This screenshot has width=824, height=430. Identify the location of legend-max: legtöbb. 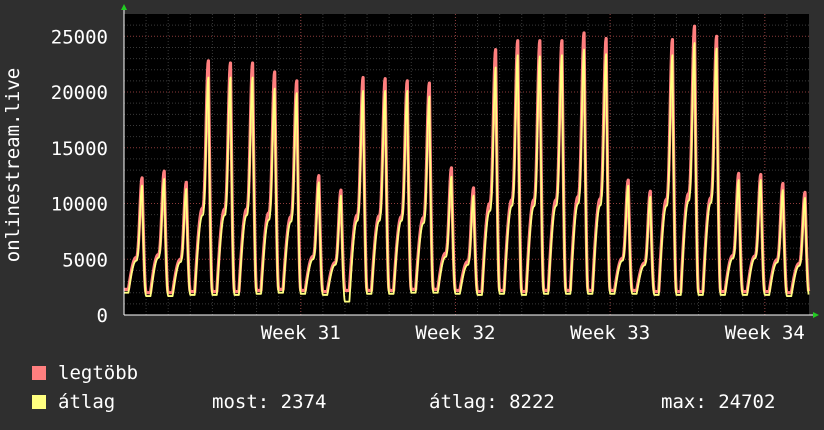
(85, 373).